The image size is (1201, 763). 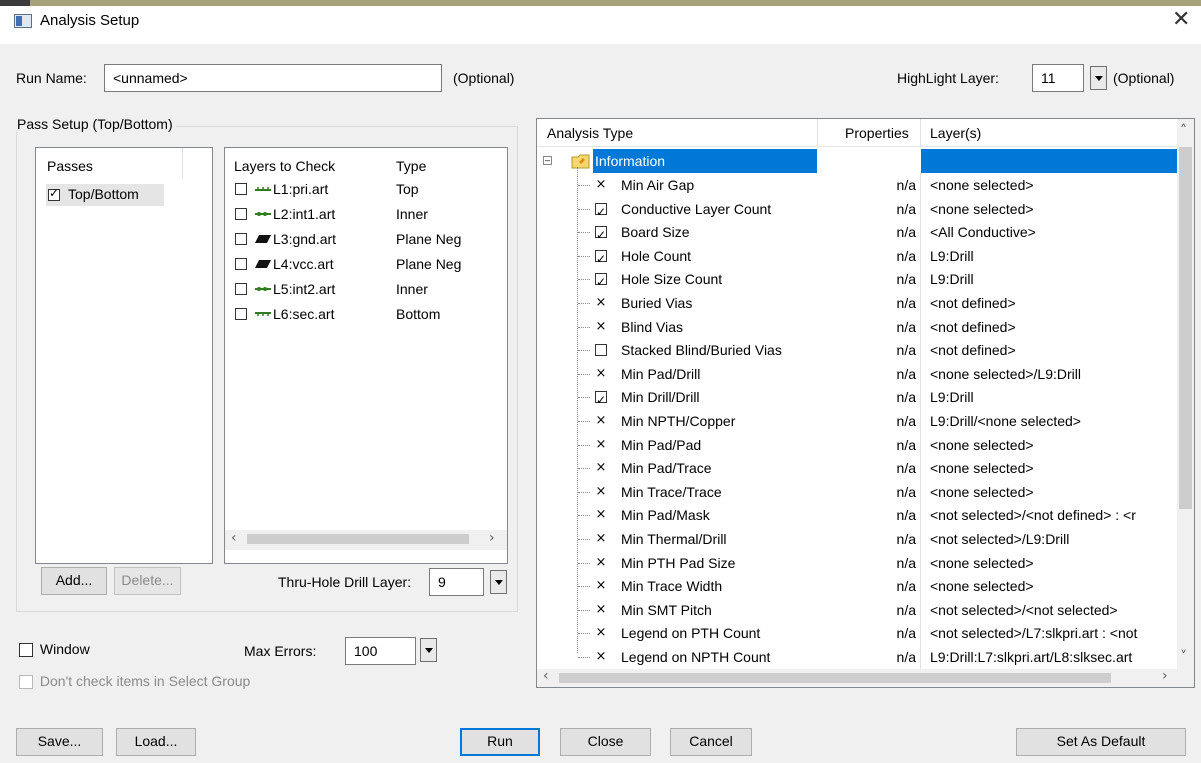 I want to click on analysis-vscrollbar: ˄ ˅, so click(x=1185, y=394).